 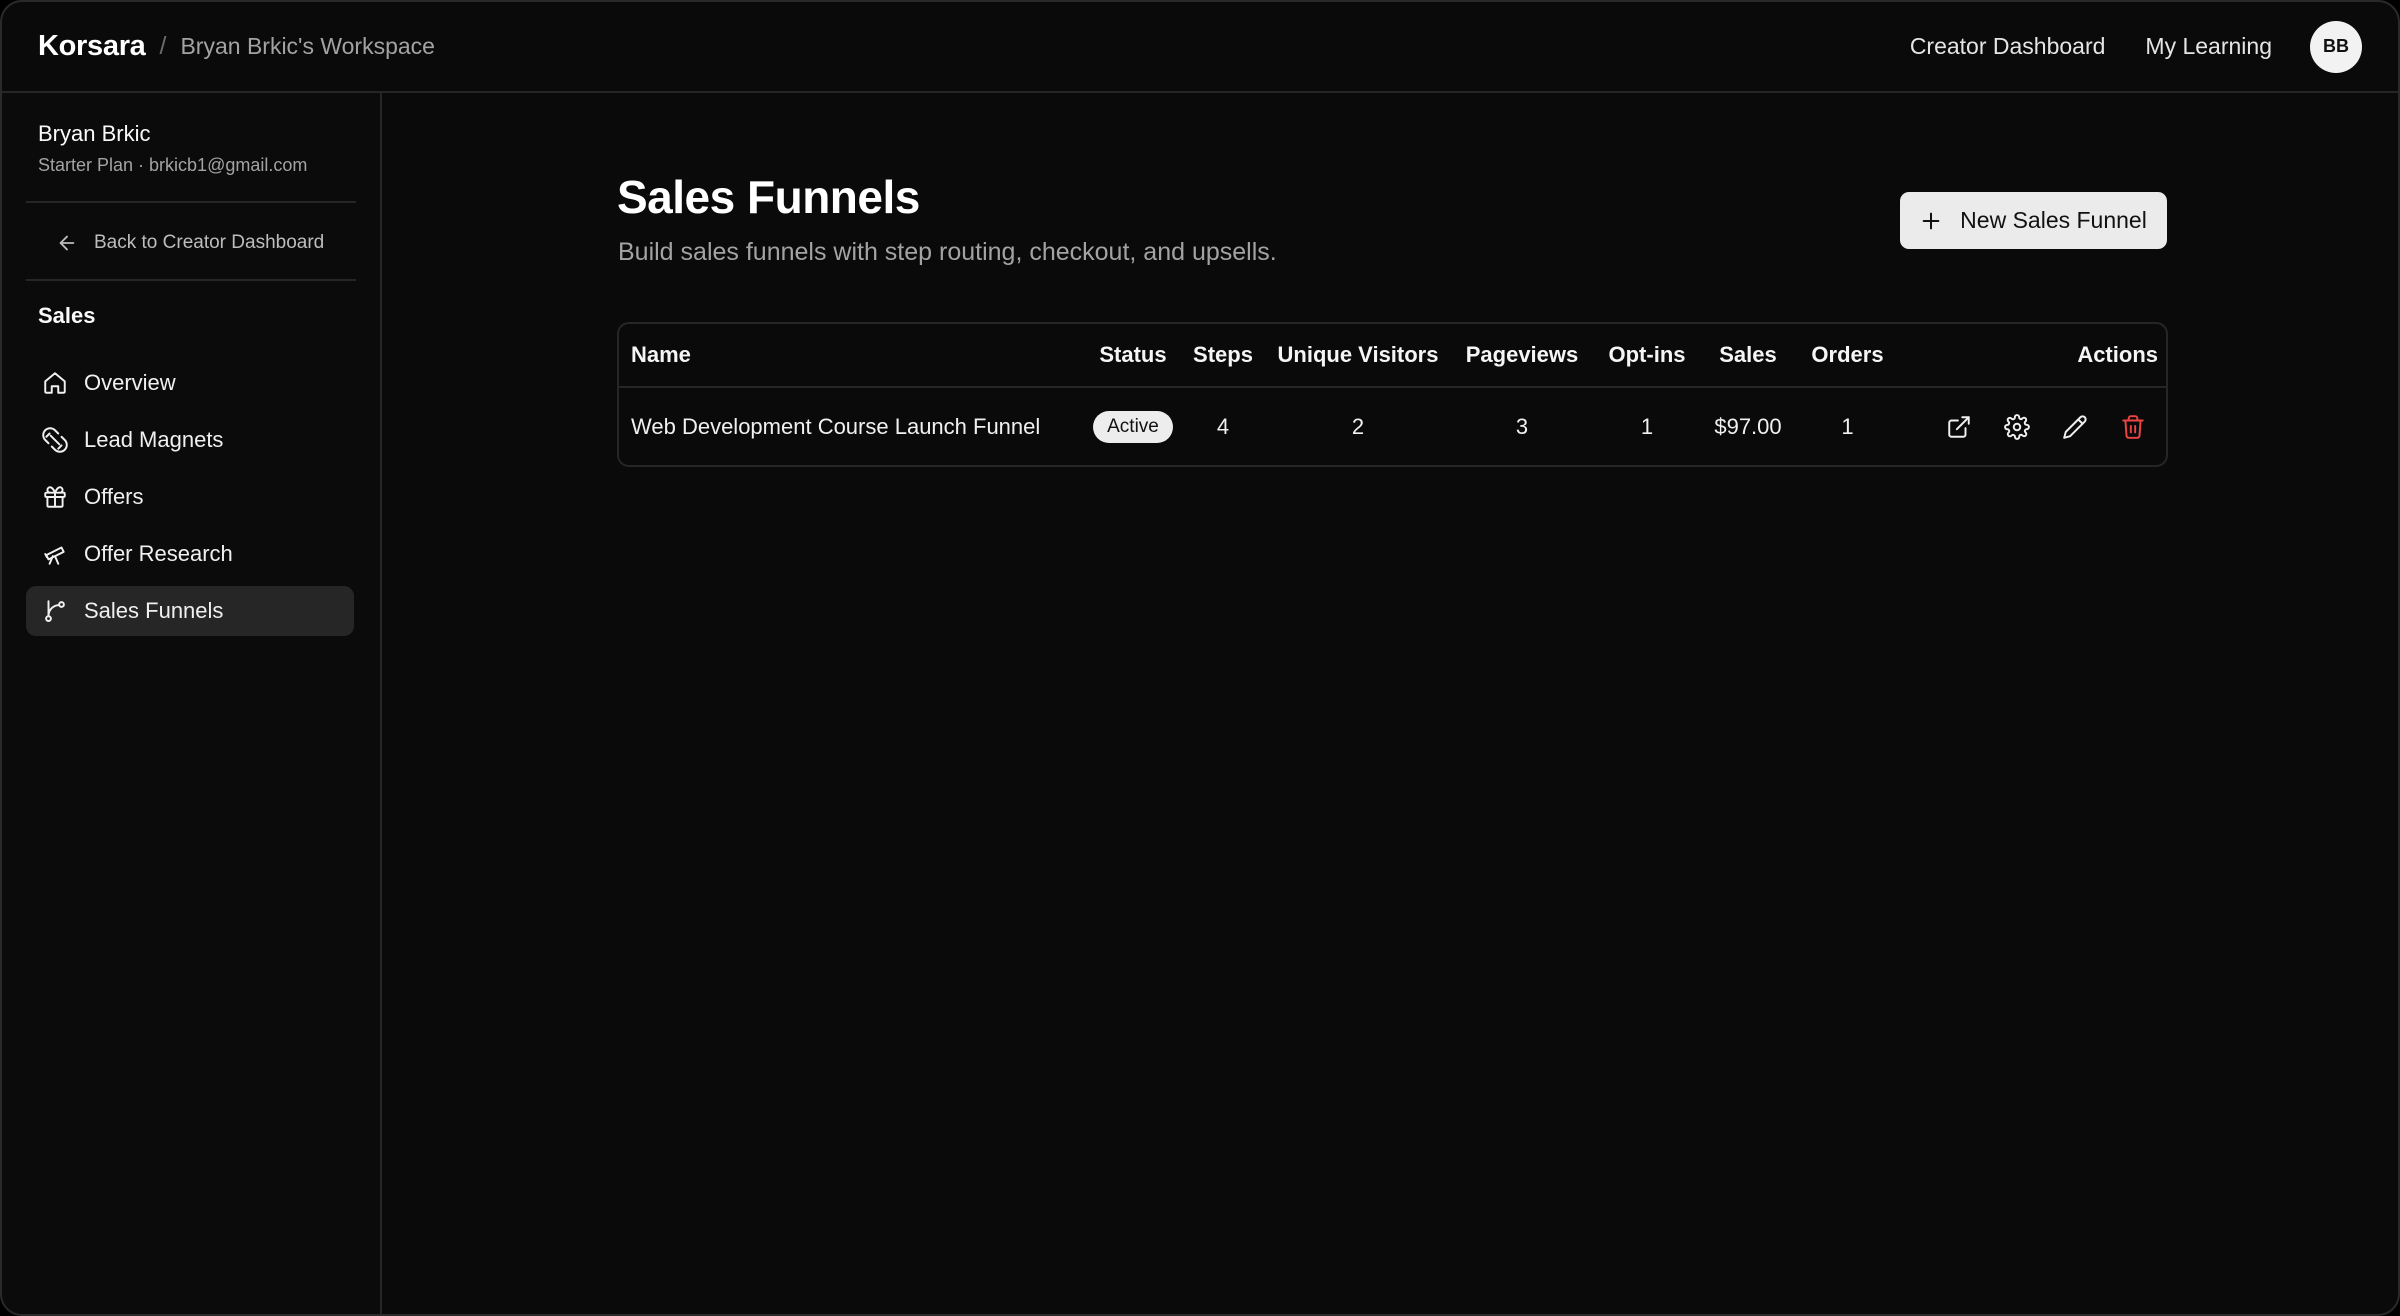 I want to click on status-cell: Active, so click(x=1133, y=426).